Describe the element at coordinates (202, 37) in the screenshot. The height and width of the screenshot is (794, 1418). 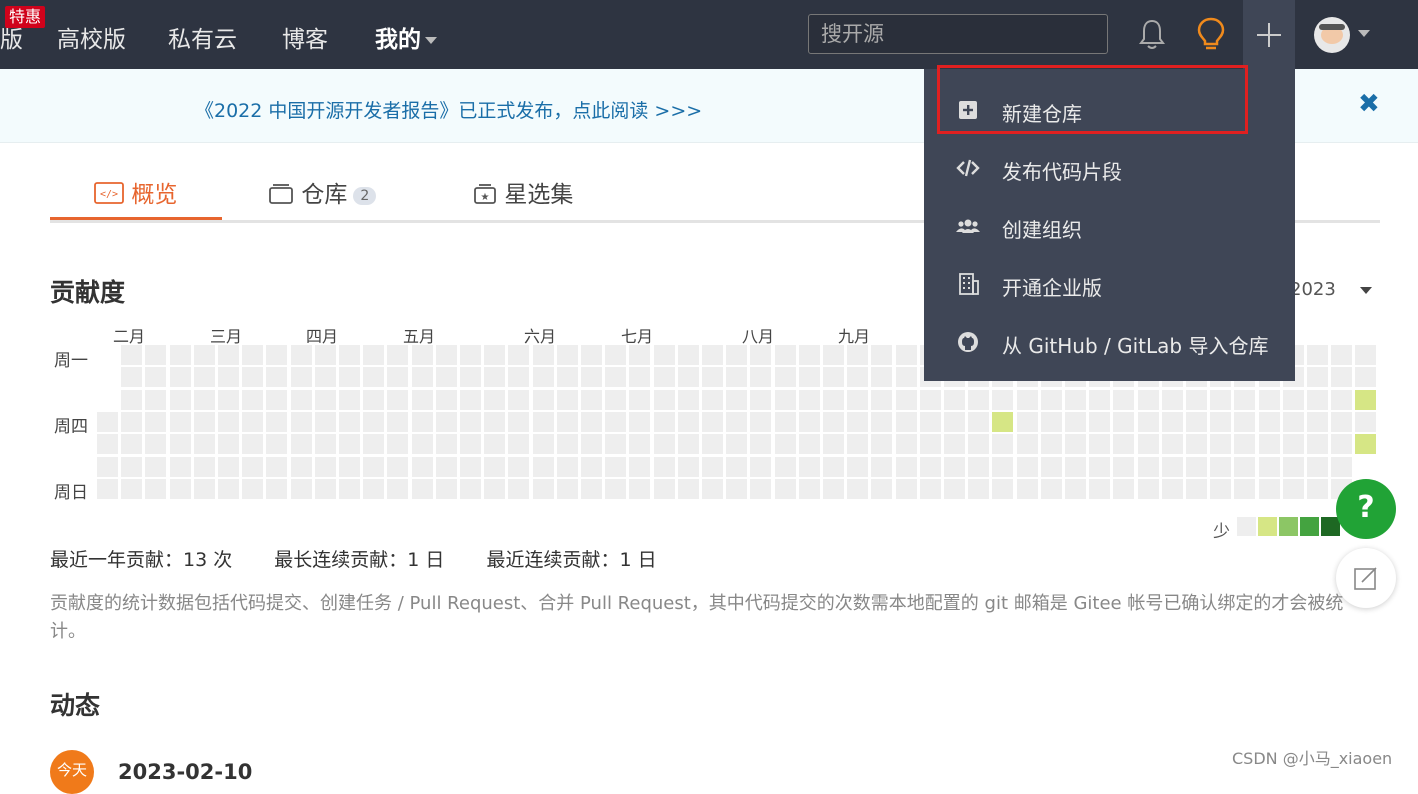
I see `nav-item-private-cloud: 私有云` at that location.